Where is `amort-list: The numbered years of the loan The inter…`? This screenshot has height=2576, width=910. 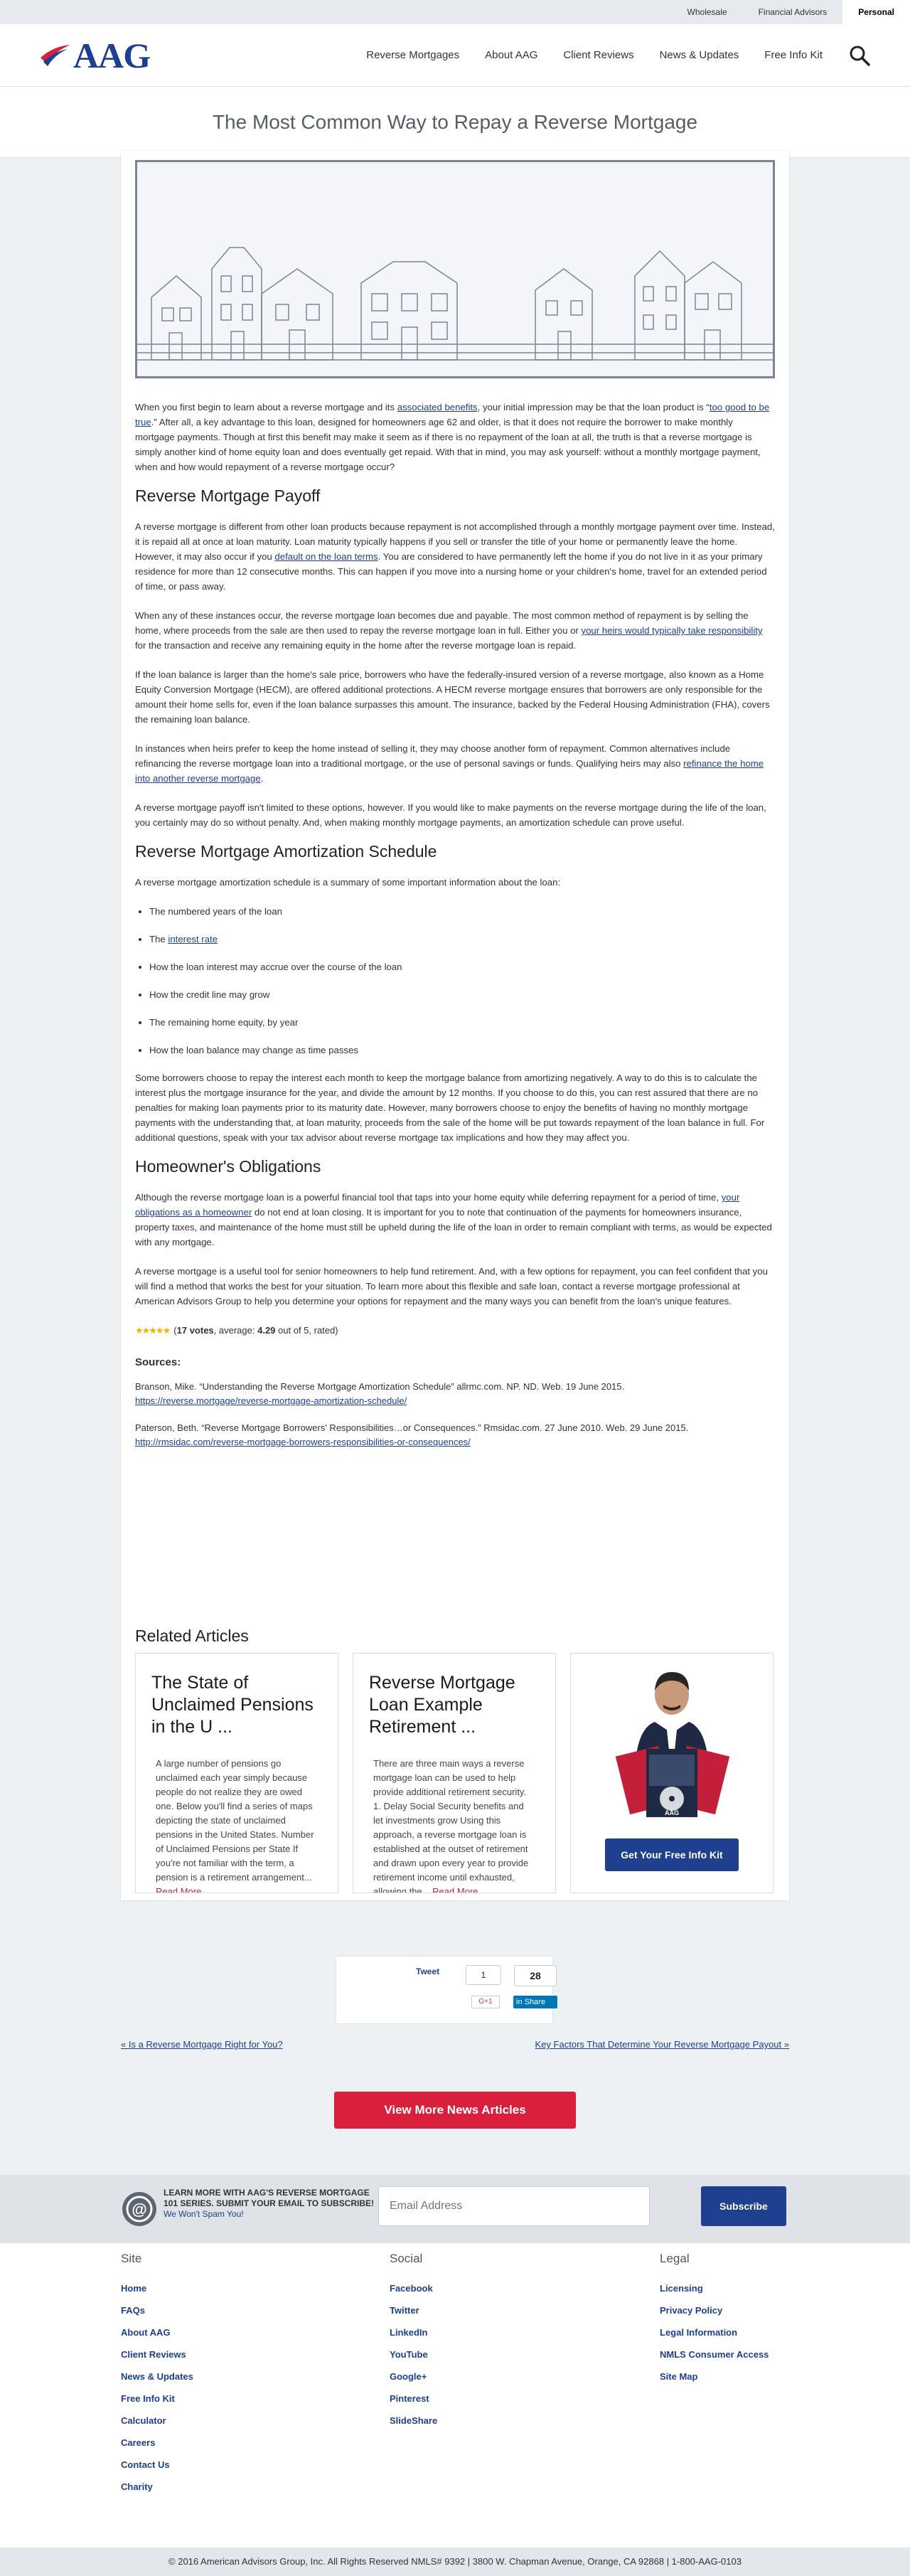
amort-list: The numbered years of the loan The inter… is located at coordinates (462, 981).